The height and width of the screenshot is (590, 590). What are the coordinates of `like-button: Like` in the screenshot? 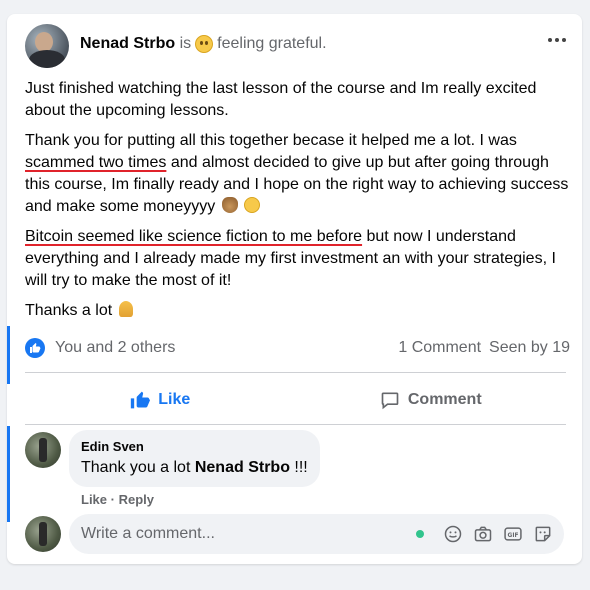 It's located at (160, 400).